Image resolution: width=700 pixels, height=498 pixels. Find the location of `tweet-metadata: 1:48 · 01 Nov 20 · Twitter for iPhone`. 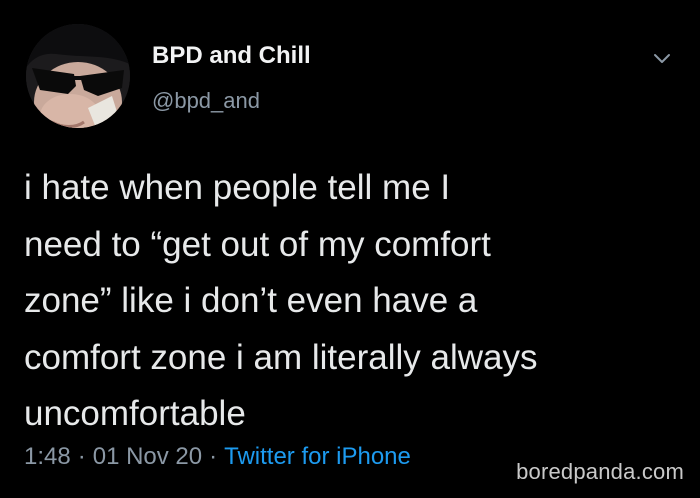

tweet-metadata: 1:48 · 01 Nov 20 · Twitter for iPhone is located at coordinates (217, 457).